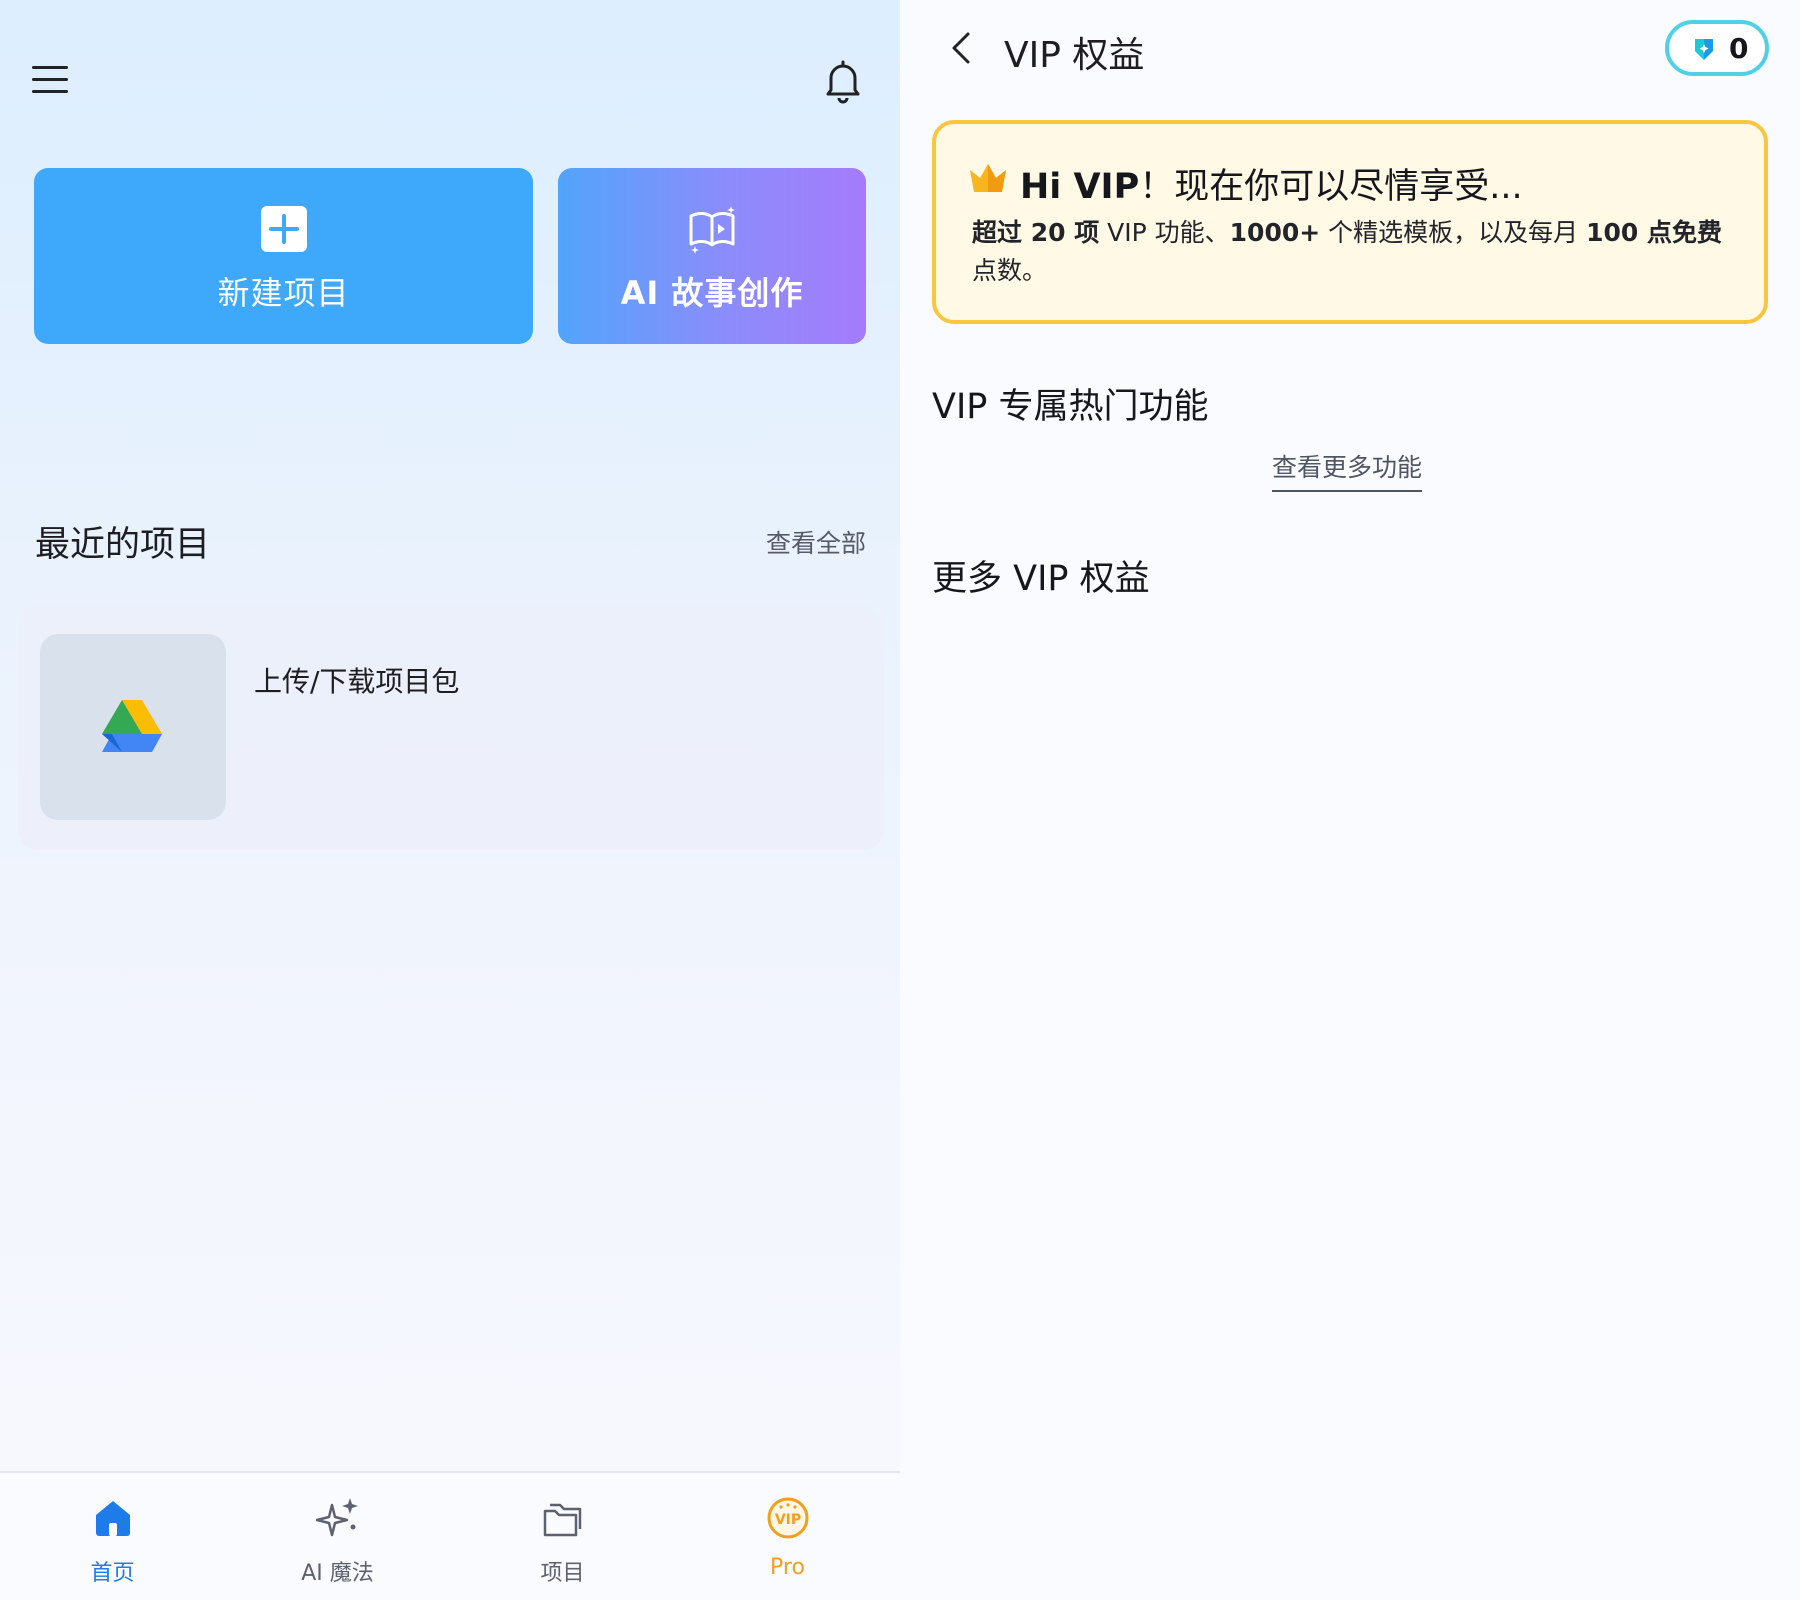 Image resolution: width=1800 pixels, height=1600 pixels. Describe the element at coordinates (1074, 55) in the screenshot. I see `page-title: VIP 权益` at that location.